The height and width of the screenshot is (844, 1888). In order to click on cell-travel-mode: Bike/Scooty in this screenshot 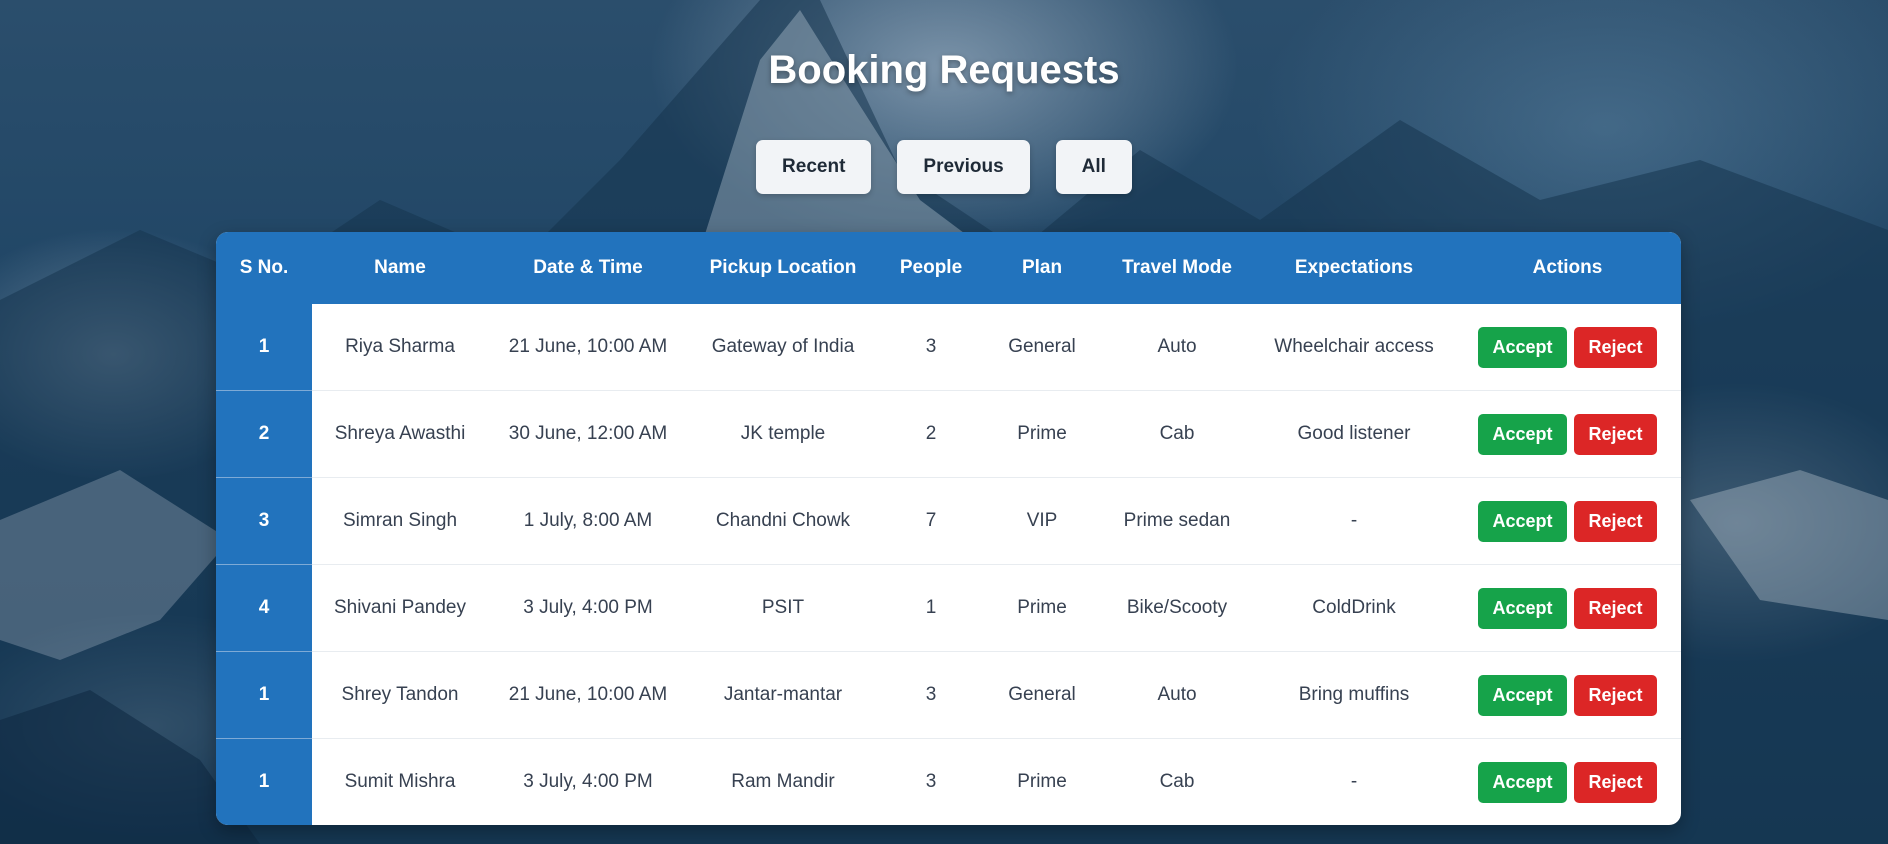, I will do `click(1177, 608)`.